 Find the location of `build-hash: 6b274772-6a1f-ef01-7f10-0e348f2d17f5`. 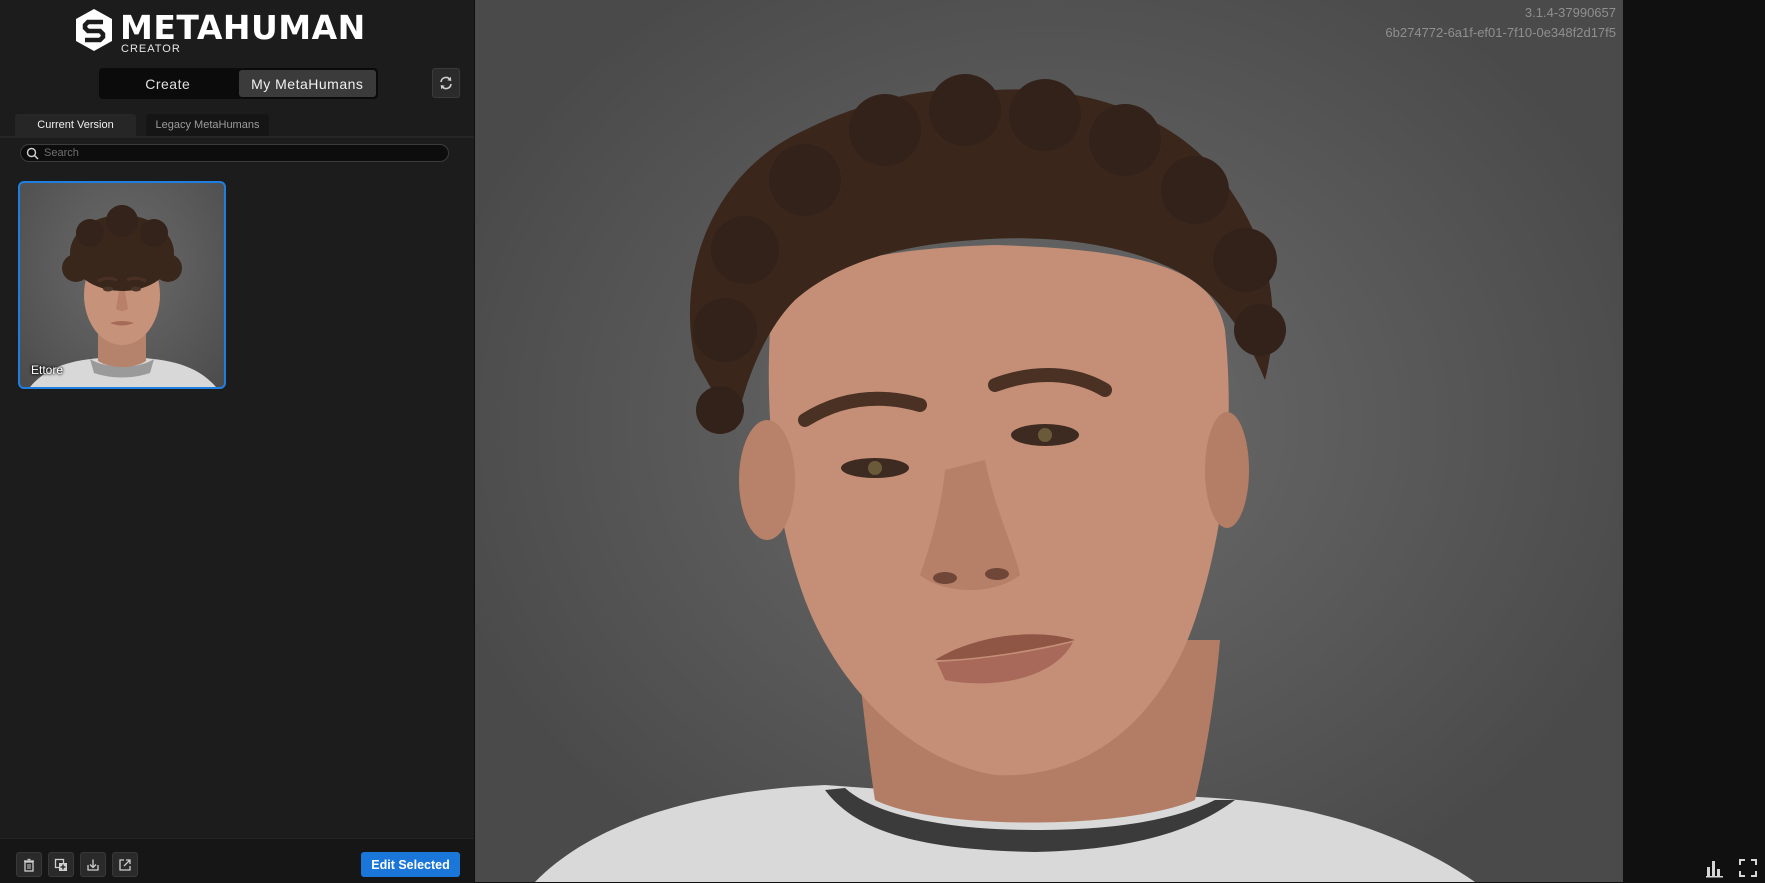

build-hash: 6b274772-6a1f-ef01-7f10-0e348f2d17f5 is located at coordinates (1500, 32).